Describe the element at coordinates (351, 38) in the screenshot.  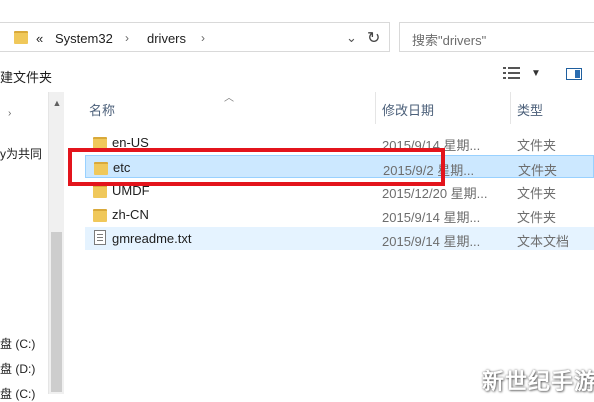
I see `address-dropdown-icon: ⌄` at that location.